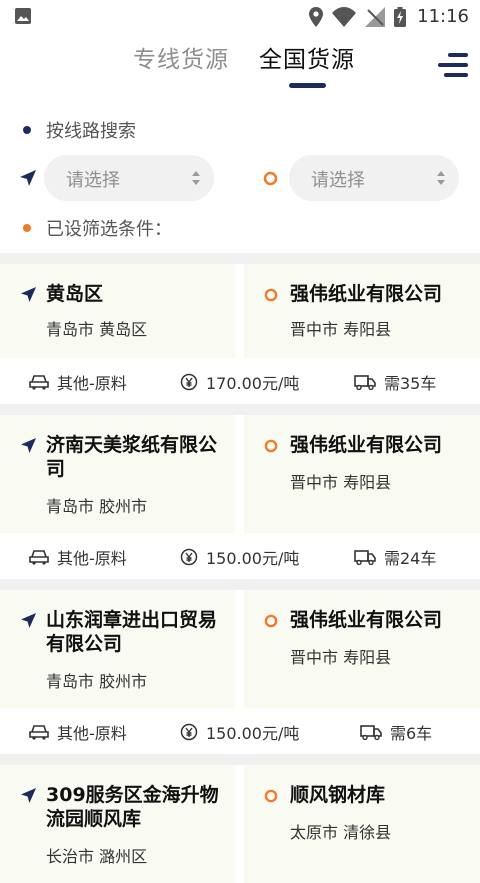 The width and height of the screenshot is (480, 883). I want to click on origin-name: 济南天美浆纸有限公司, so click(132, 457).